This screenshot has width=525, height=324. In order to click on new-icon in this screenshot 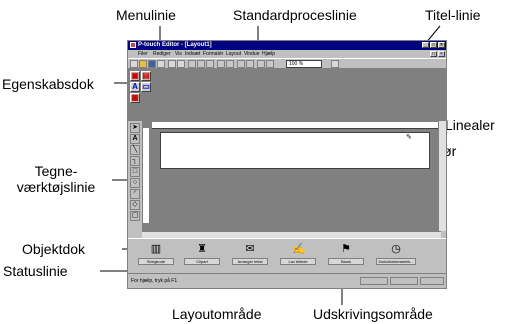, I will do `click(134, 64)`.